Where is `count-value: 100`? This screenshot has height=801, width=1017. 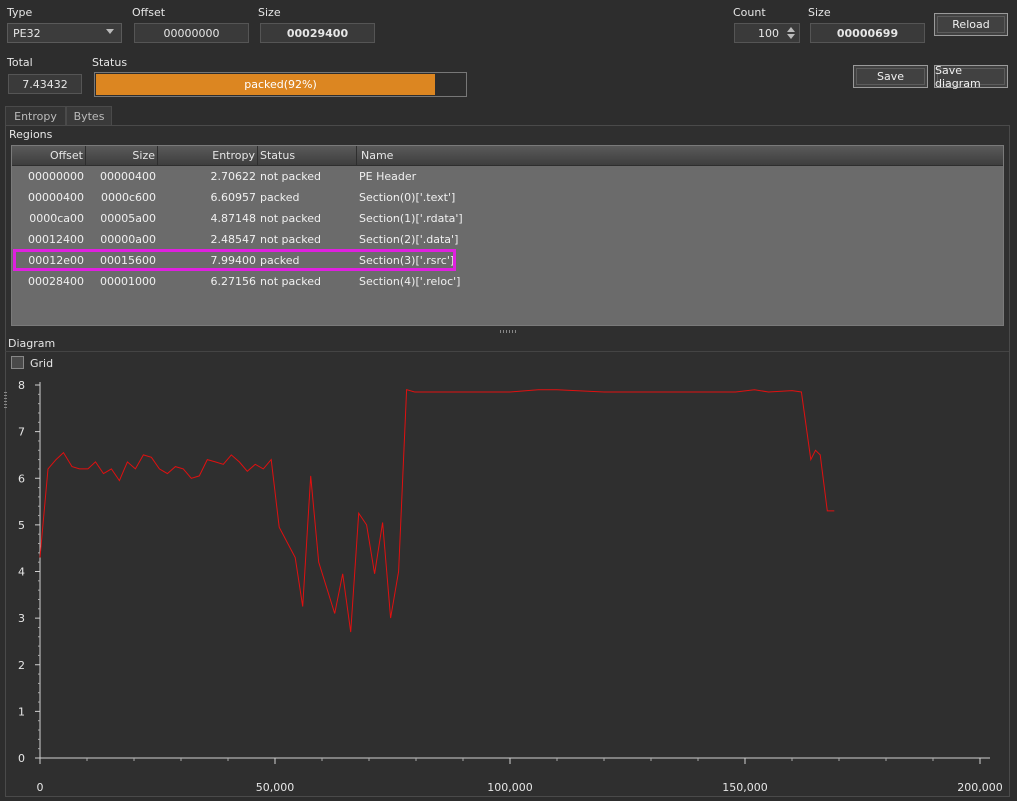 count-value: 100 is located at coordinates (768, 33).